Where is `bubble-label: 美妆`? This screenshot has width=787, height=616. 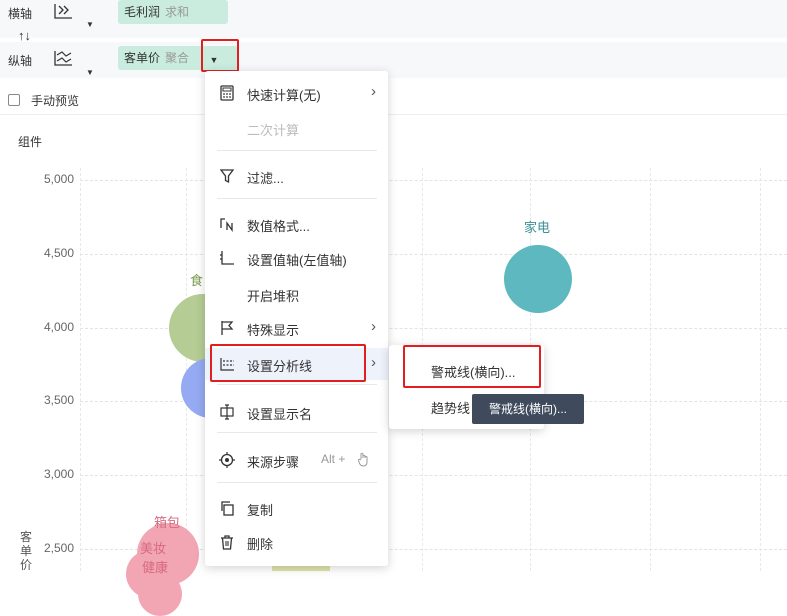
bubble-label: 美妆 is located at coordinates (153, 548).